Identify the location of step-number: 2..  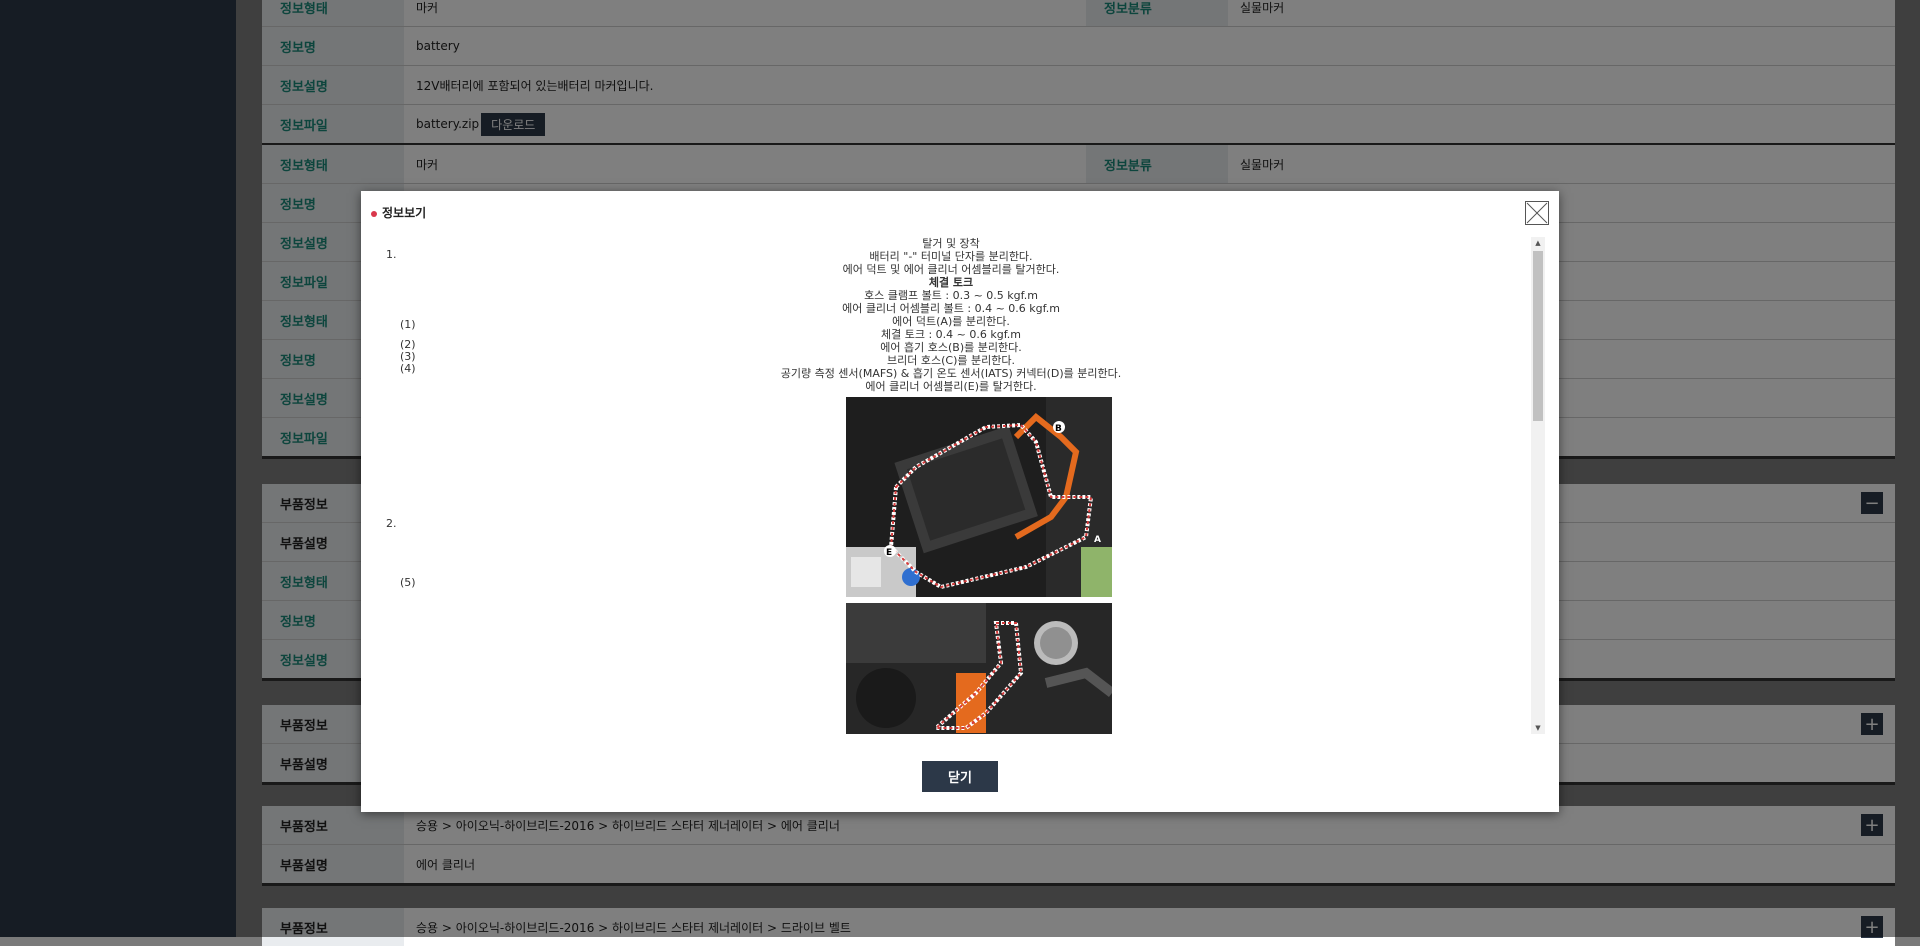
(391, 523).